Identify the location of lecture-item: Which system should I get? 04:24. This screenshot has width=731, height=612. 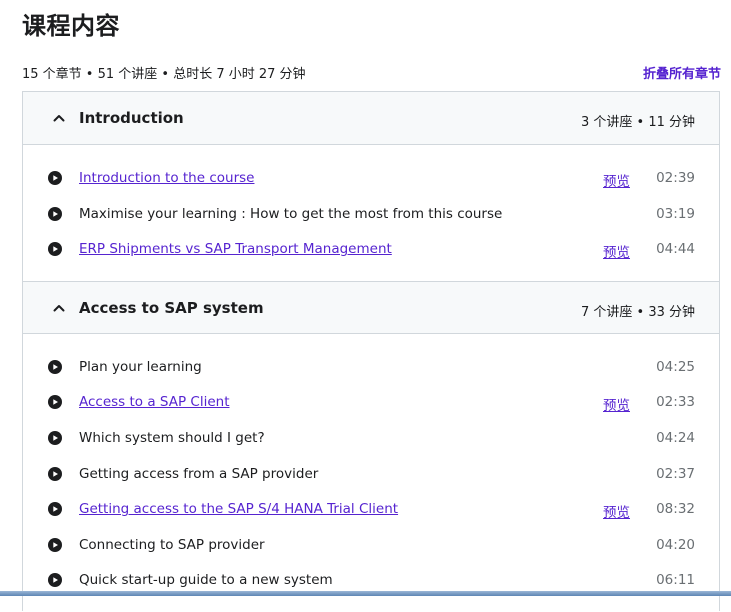
(371, 440).